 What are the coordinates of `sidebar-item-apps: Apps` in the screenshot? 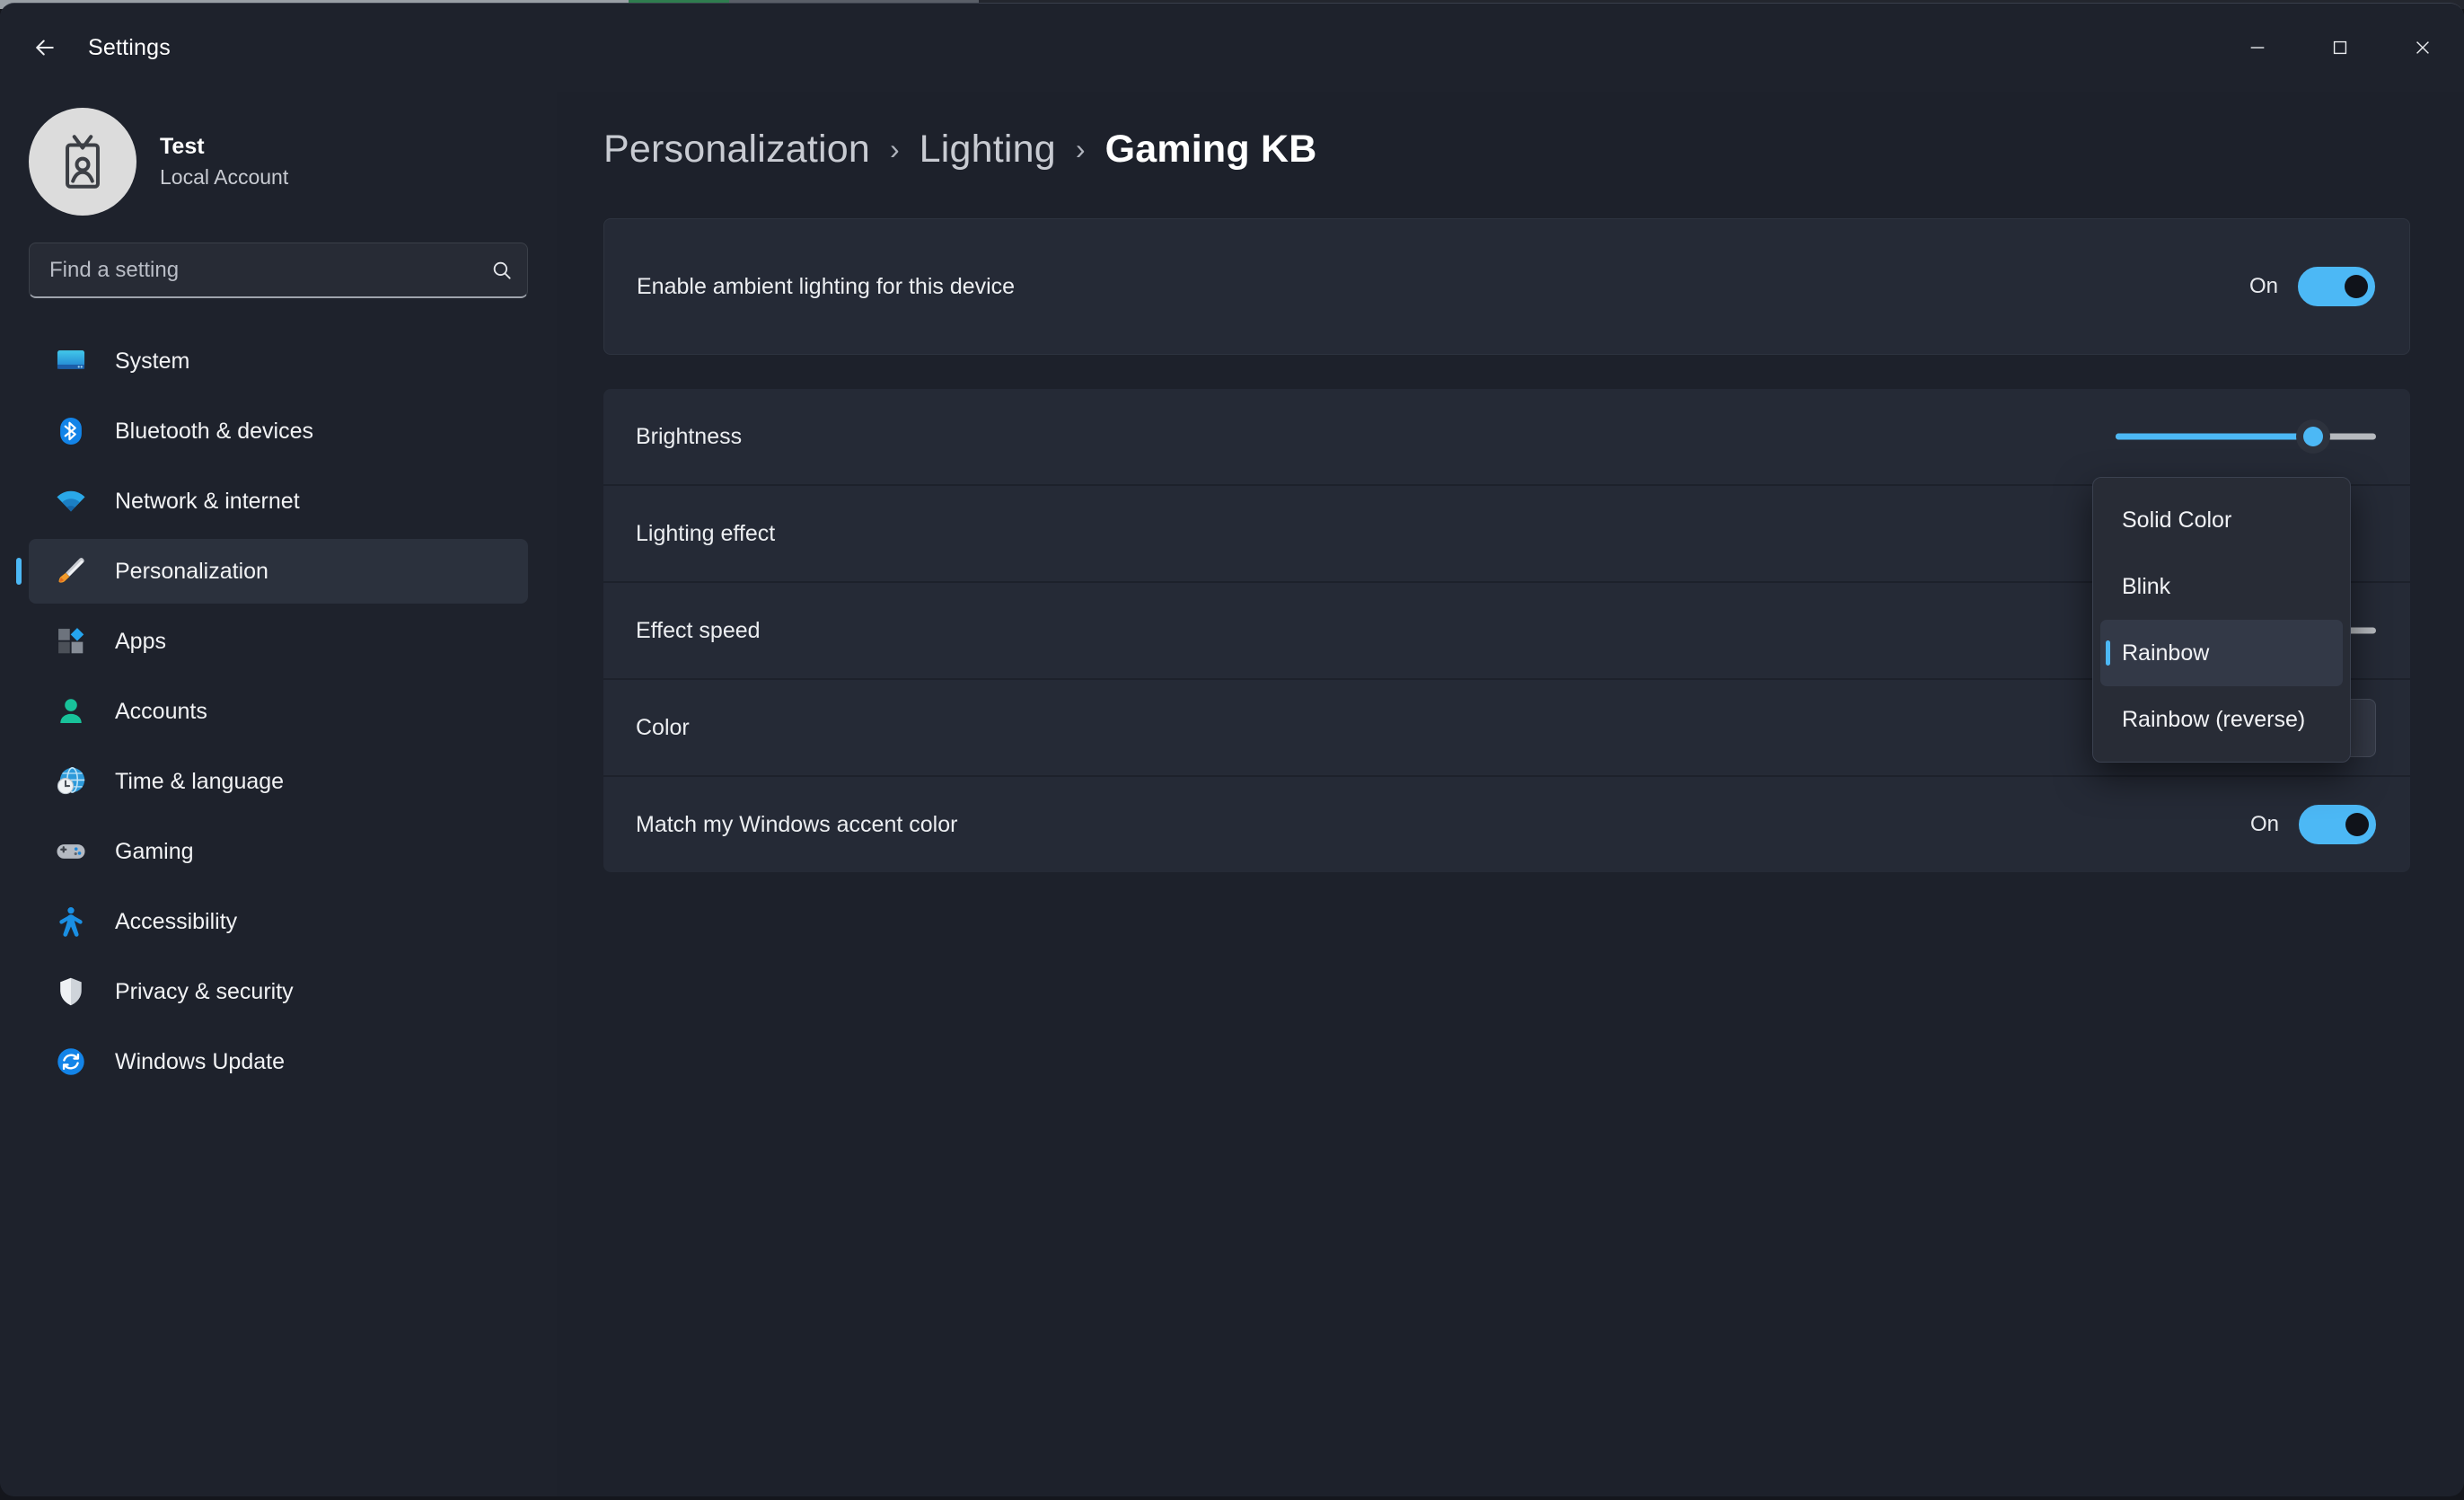 It's located at (278, 641).